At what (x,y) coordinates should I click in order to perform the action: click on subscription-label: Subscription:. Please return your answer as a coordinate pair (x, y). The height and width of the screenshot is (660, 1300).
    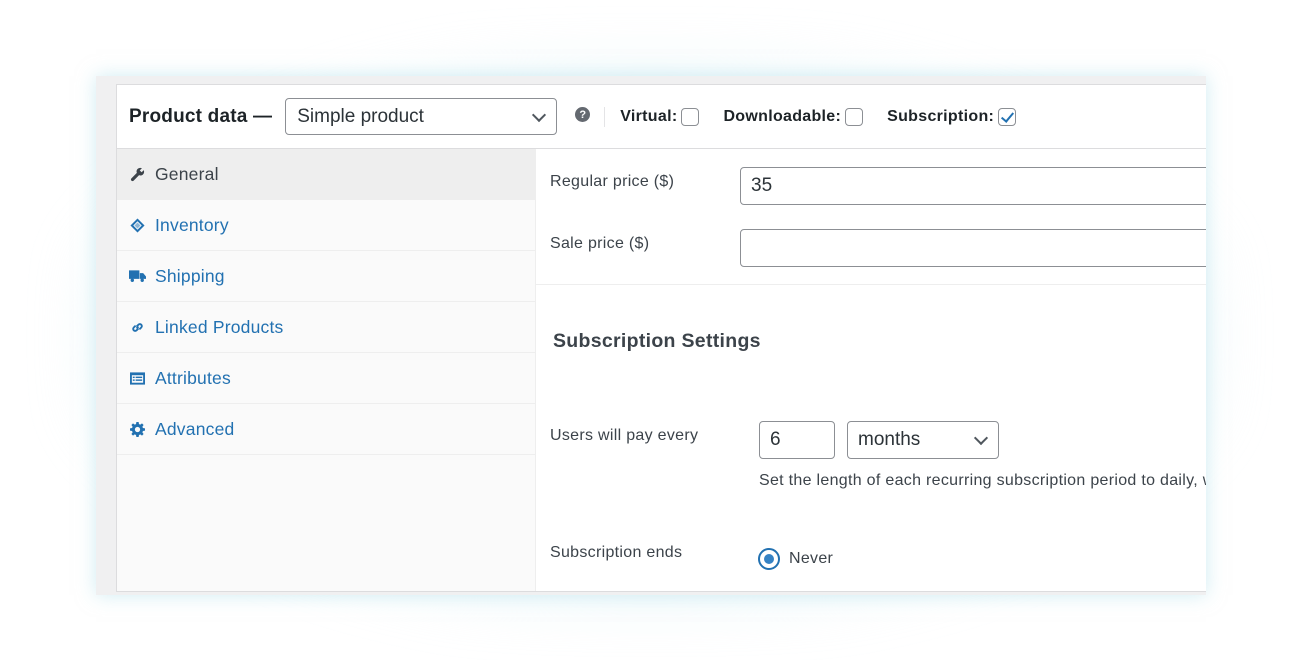
    Looking at the image, I should click on (941, 116).